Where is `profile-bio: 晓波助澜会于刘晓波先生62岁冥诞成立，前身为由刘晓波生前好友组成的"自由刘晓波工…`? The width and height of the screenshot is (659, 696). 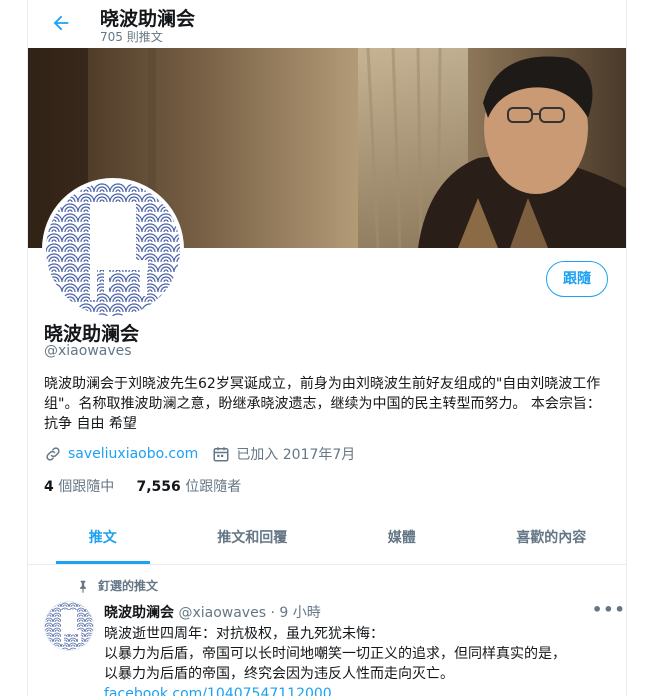
profile-bio: 晓波助澜会于刘晓波先生62岁冥诞成立，前身为由刘晓波生前好友组成的"自由刘晓波工… is located at coordinates (322, 404).